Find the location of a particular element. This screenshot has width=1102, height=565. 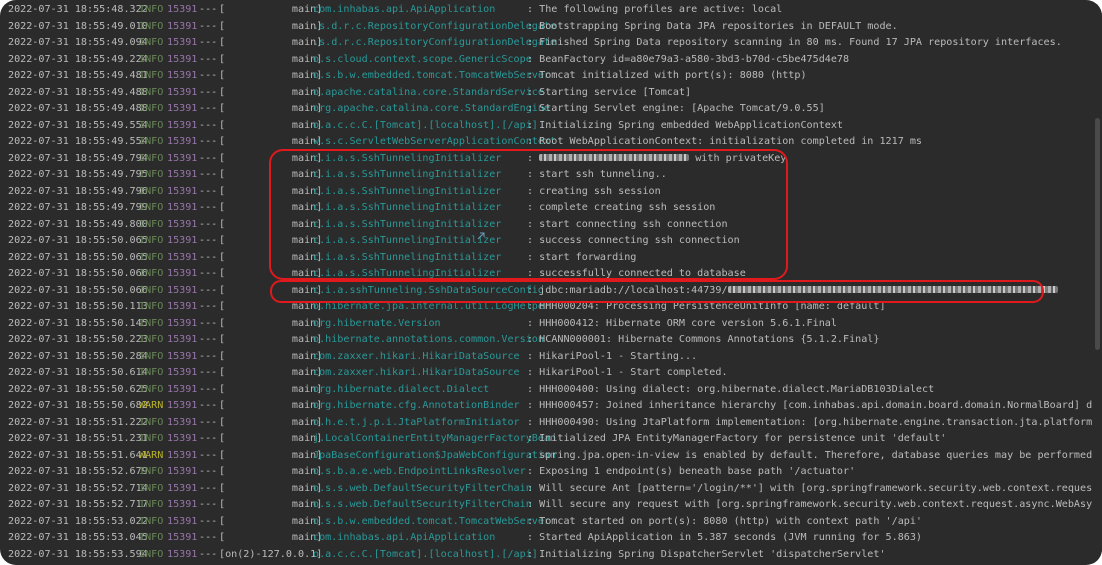

log-timestamp: 2022-07-31 18:55:51.222 is located at coordinates (78, 422).